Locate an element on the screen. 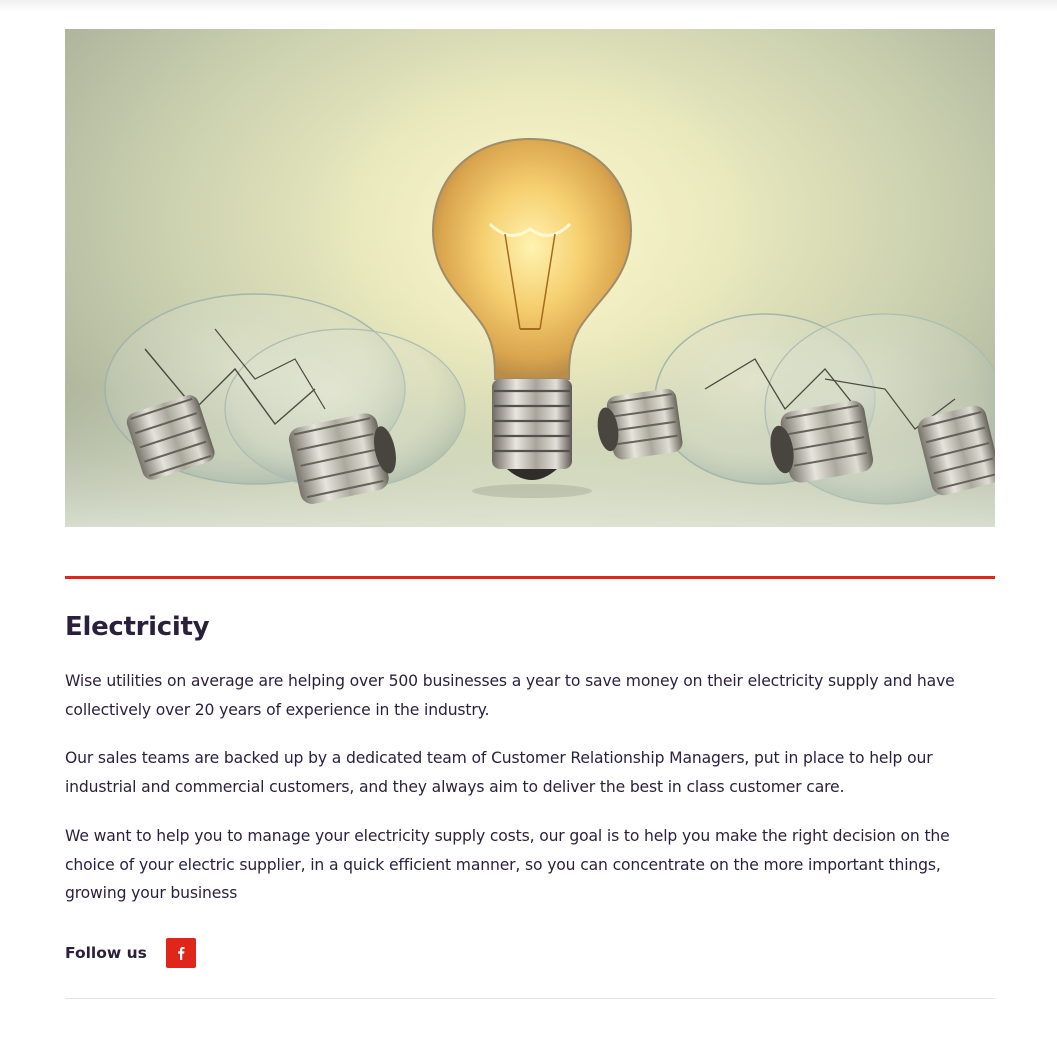  follow-us-label: Follow us is located at coordinates (106, 953).